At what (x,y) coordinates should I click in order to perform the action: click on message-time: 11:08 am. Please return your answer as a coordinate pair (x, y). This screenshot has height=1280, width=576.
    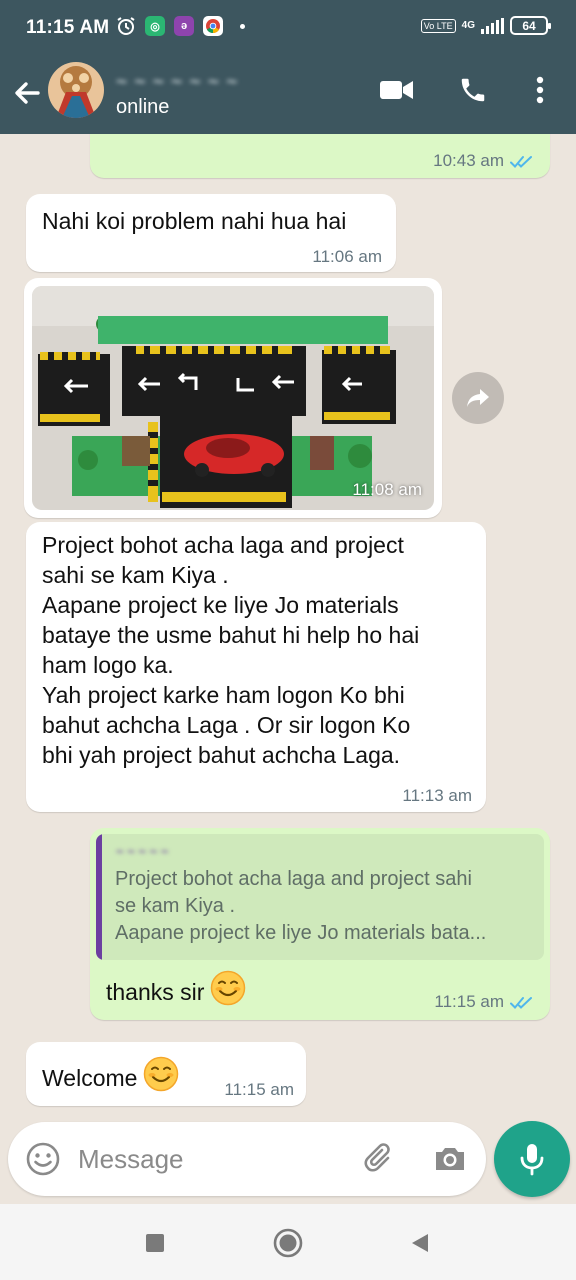
    Looking at the image, I should click on (387, 489).